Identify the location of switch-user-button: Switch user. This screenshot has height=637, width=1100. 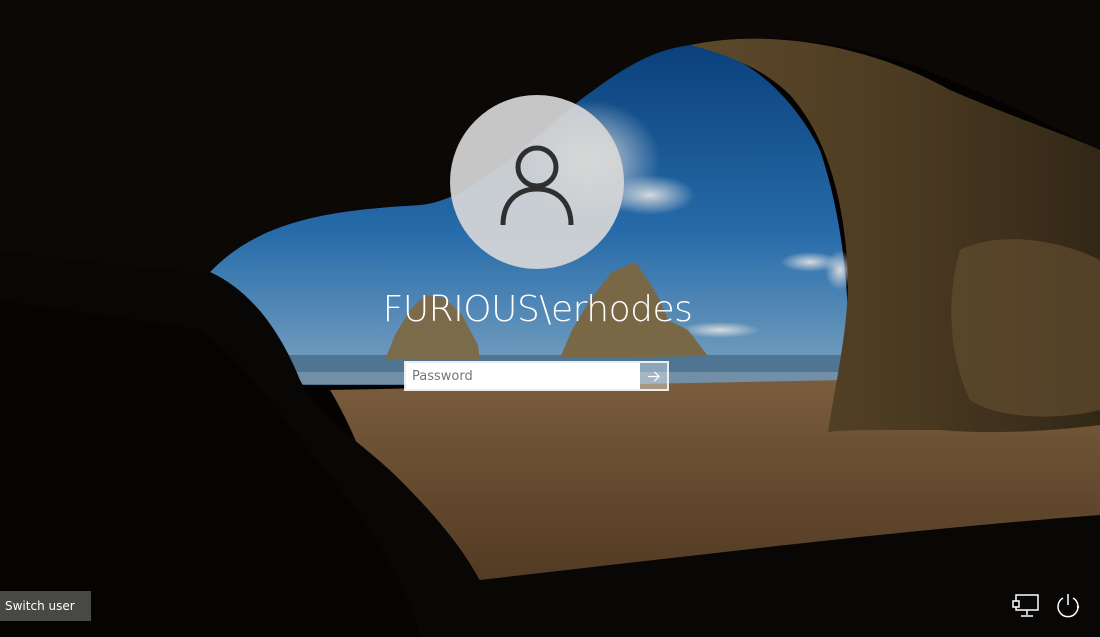
(45, 606).